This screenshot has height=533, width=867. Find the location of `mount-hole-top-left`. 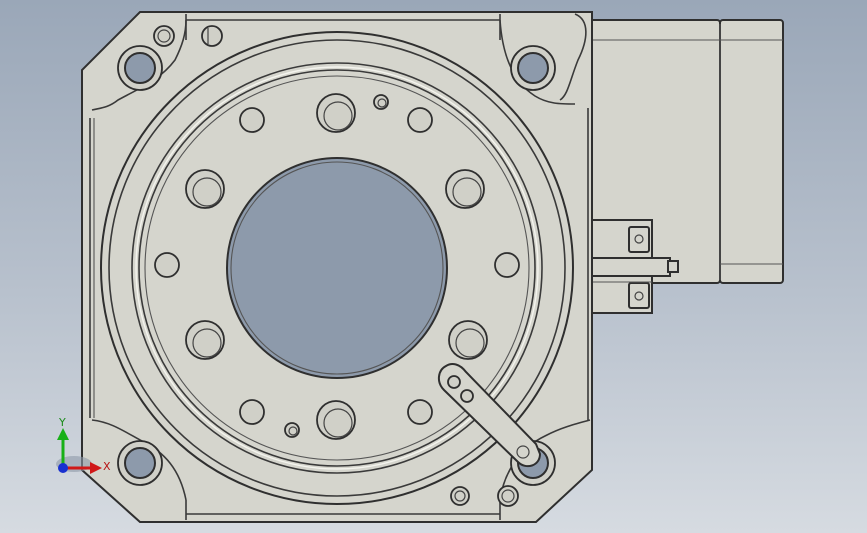

mount-hole-top-left is located at coordinates (140, 68).